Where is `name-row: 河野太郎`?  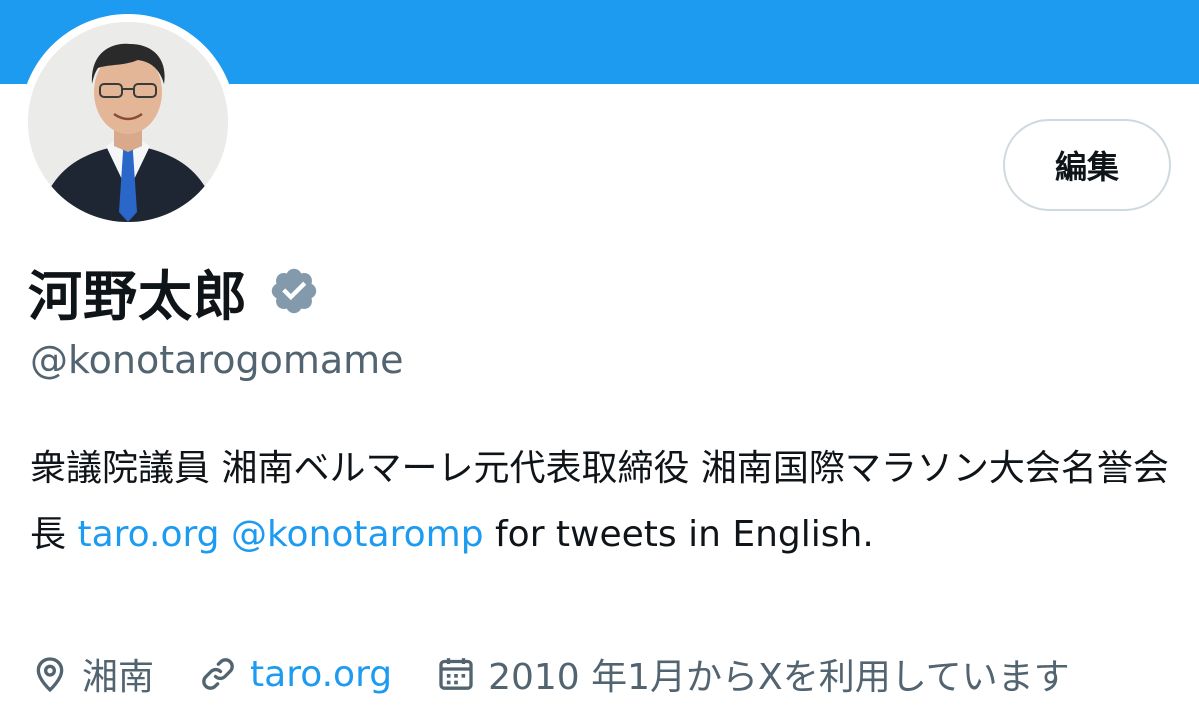
name-row: 河野太郎 is located at coordinates (174, 292).